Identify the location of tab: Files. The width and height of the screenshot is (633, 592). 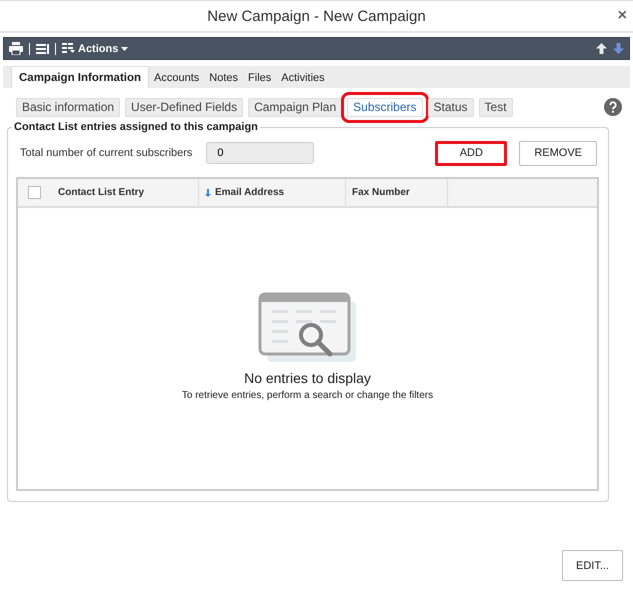
(259, 78).